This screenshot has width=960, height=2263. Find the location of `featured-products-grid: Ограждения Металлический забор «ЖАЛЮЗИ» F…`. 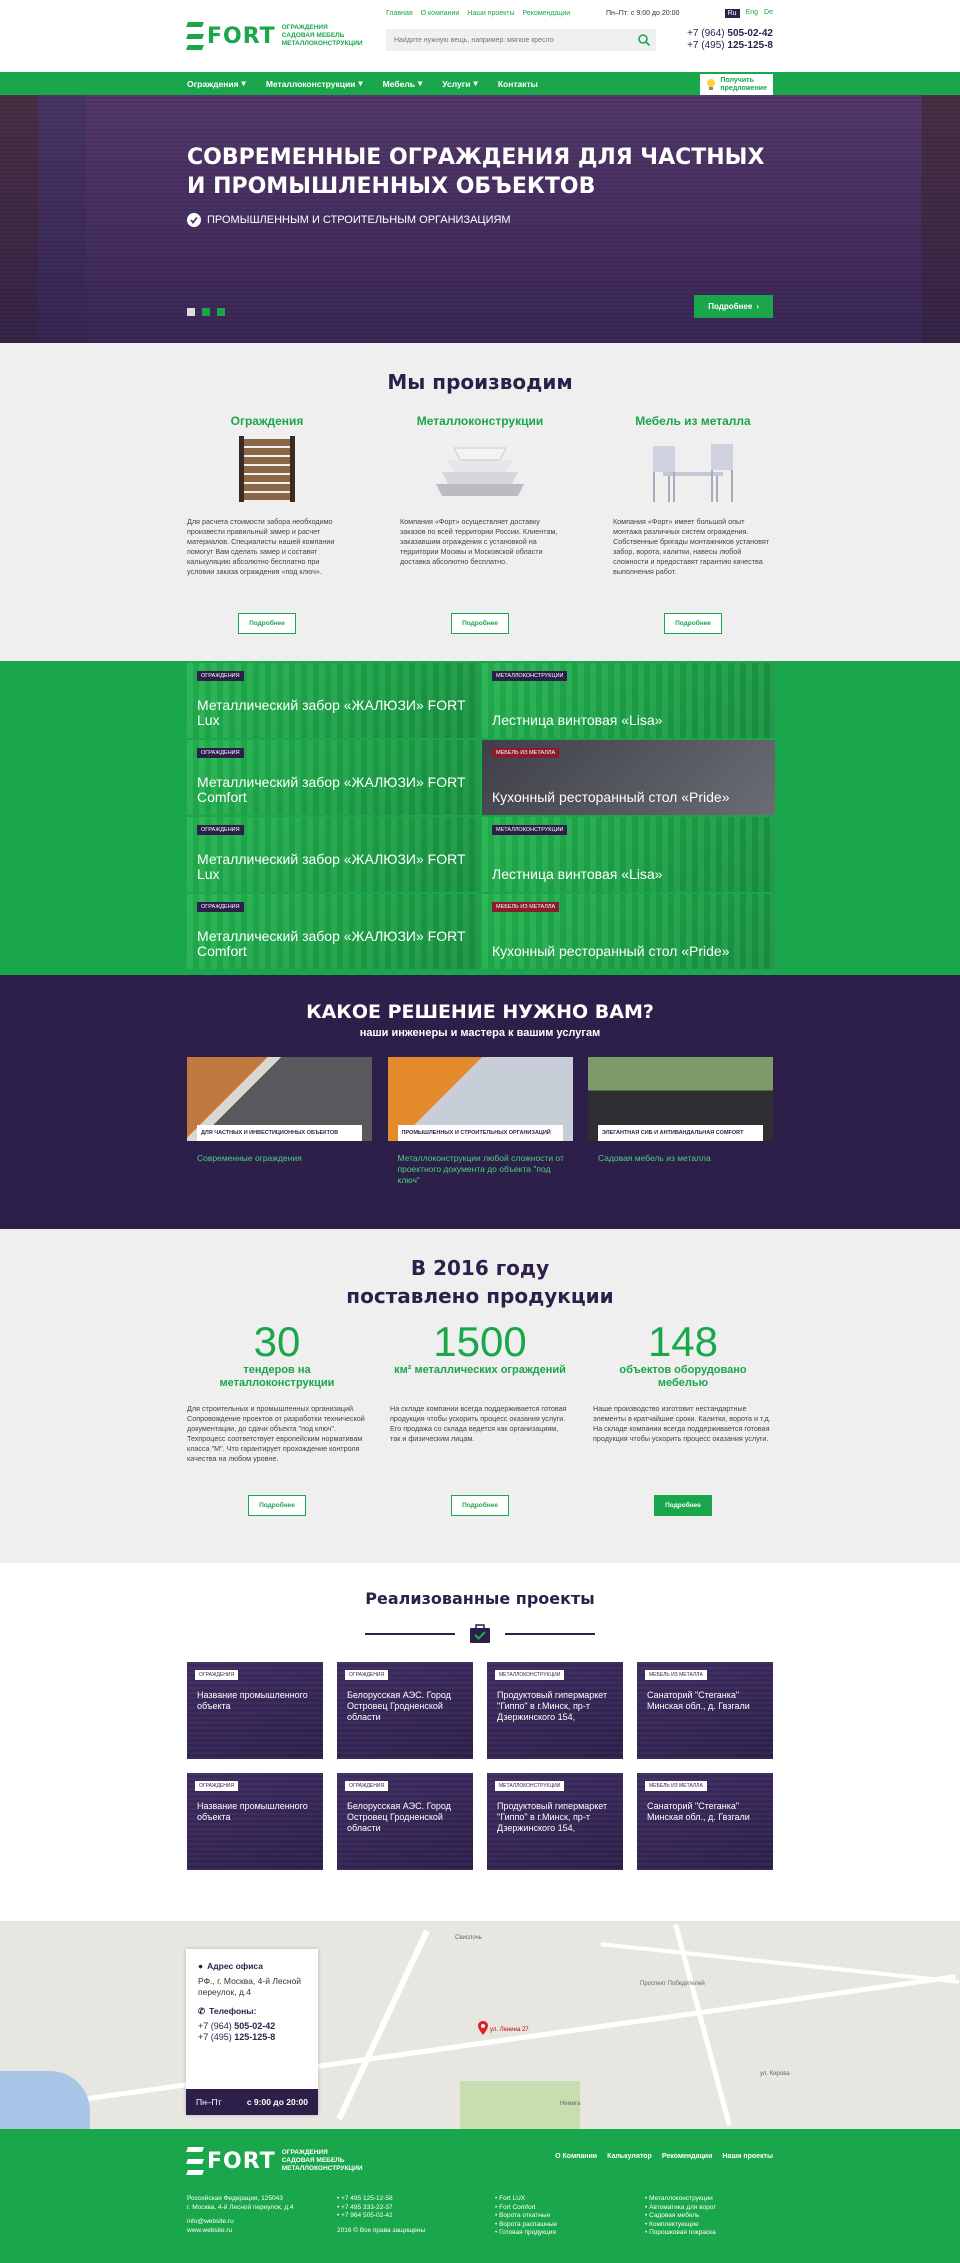

featured-products-grid: Ограждения Металлический забор «ЖАЛЮЗИ» F… is located at coordinates (480, 818).